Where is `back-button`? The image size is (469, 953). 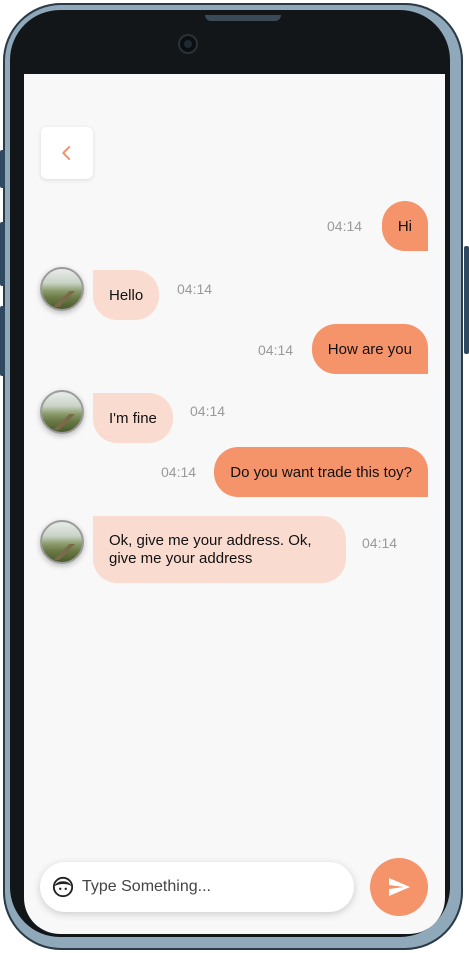
back-button is located at coordinates (67, 153).